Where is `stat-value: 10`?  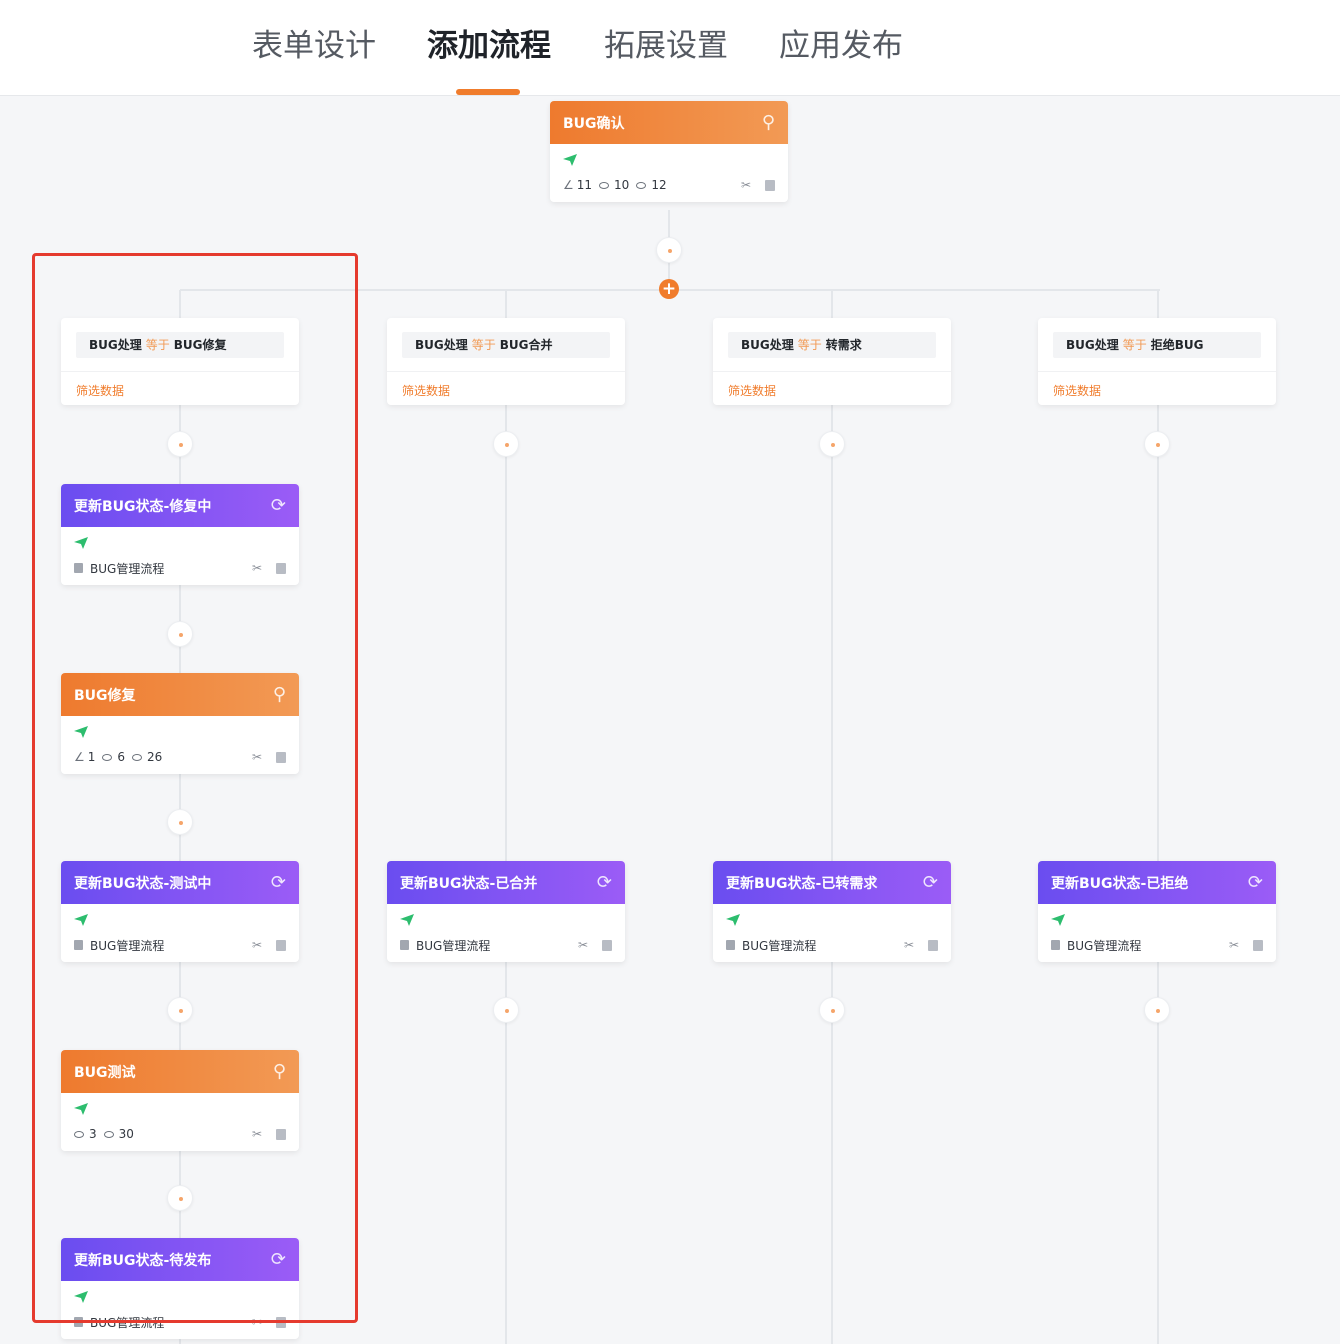
stat-value: 10 is located at coordinates (622, 185).